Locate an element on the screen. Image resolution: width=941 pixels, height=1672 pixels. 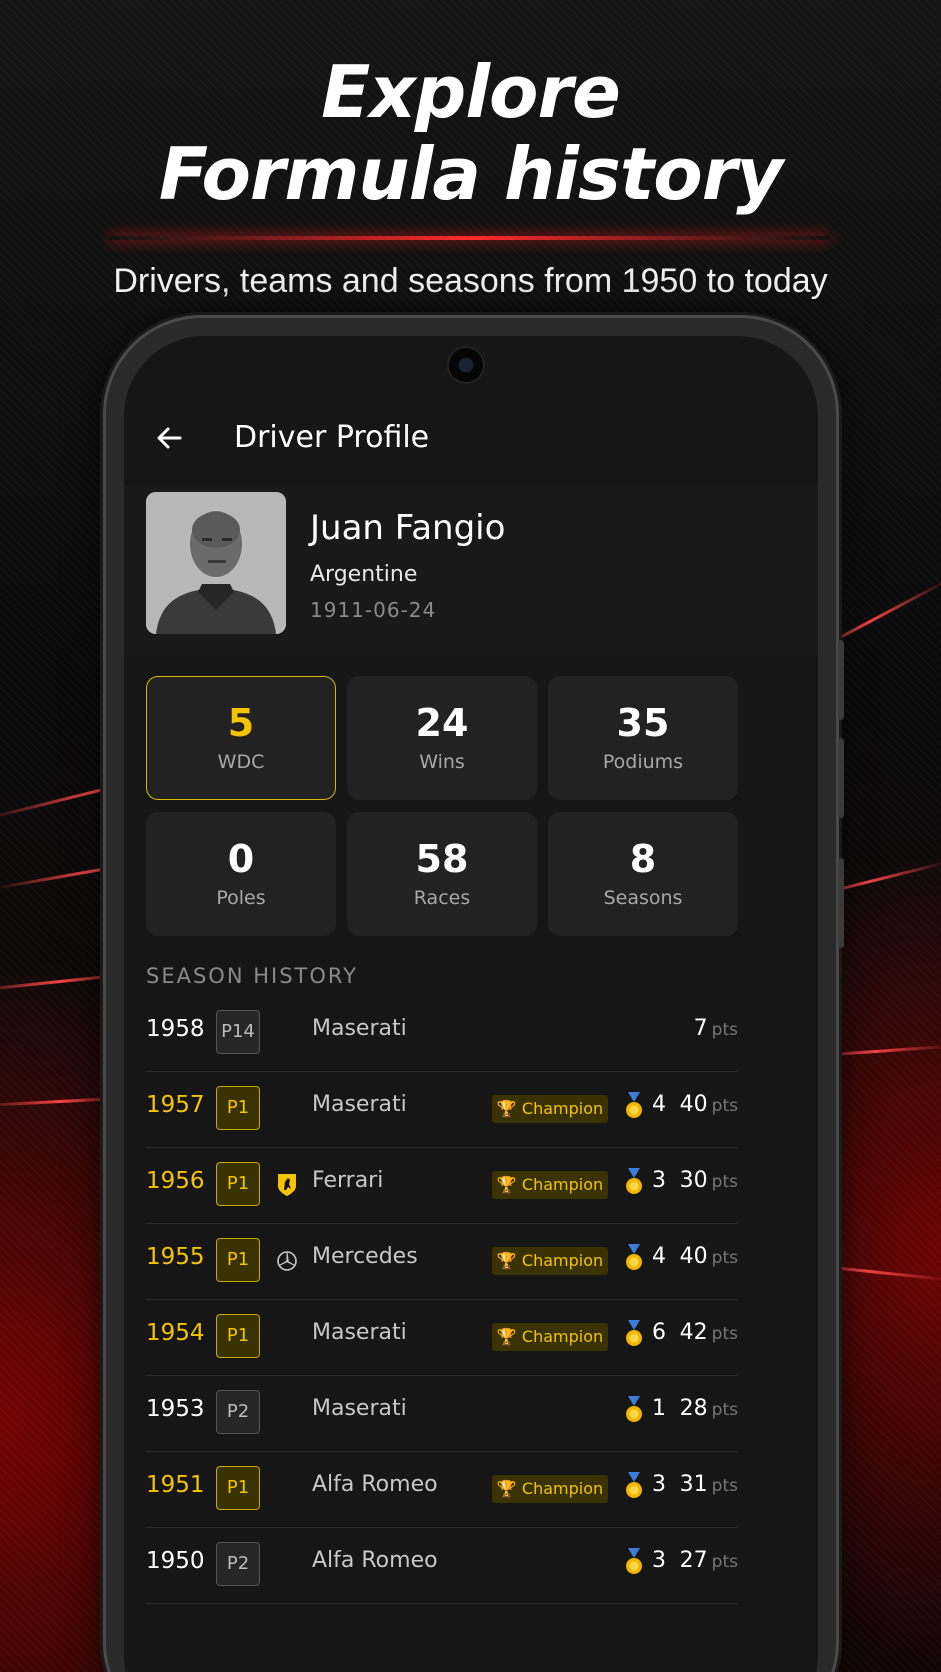
driver-birthdate: 1911-06-24 is located at coordinates (373, 610).